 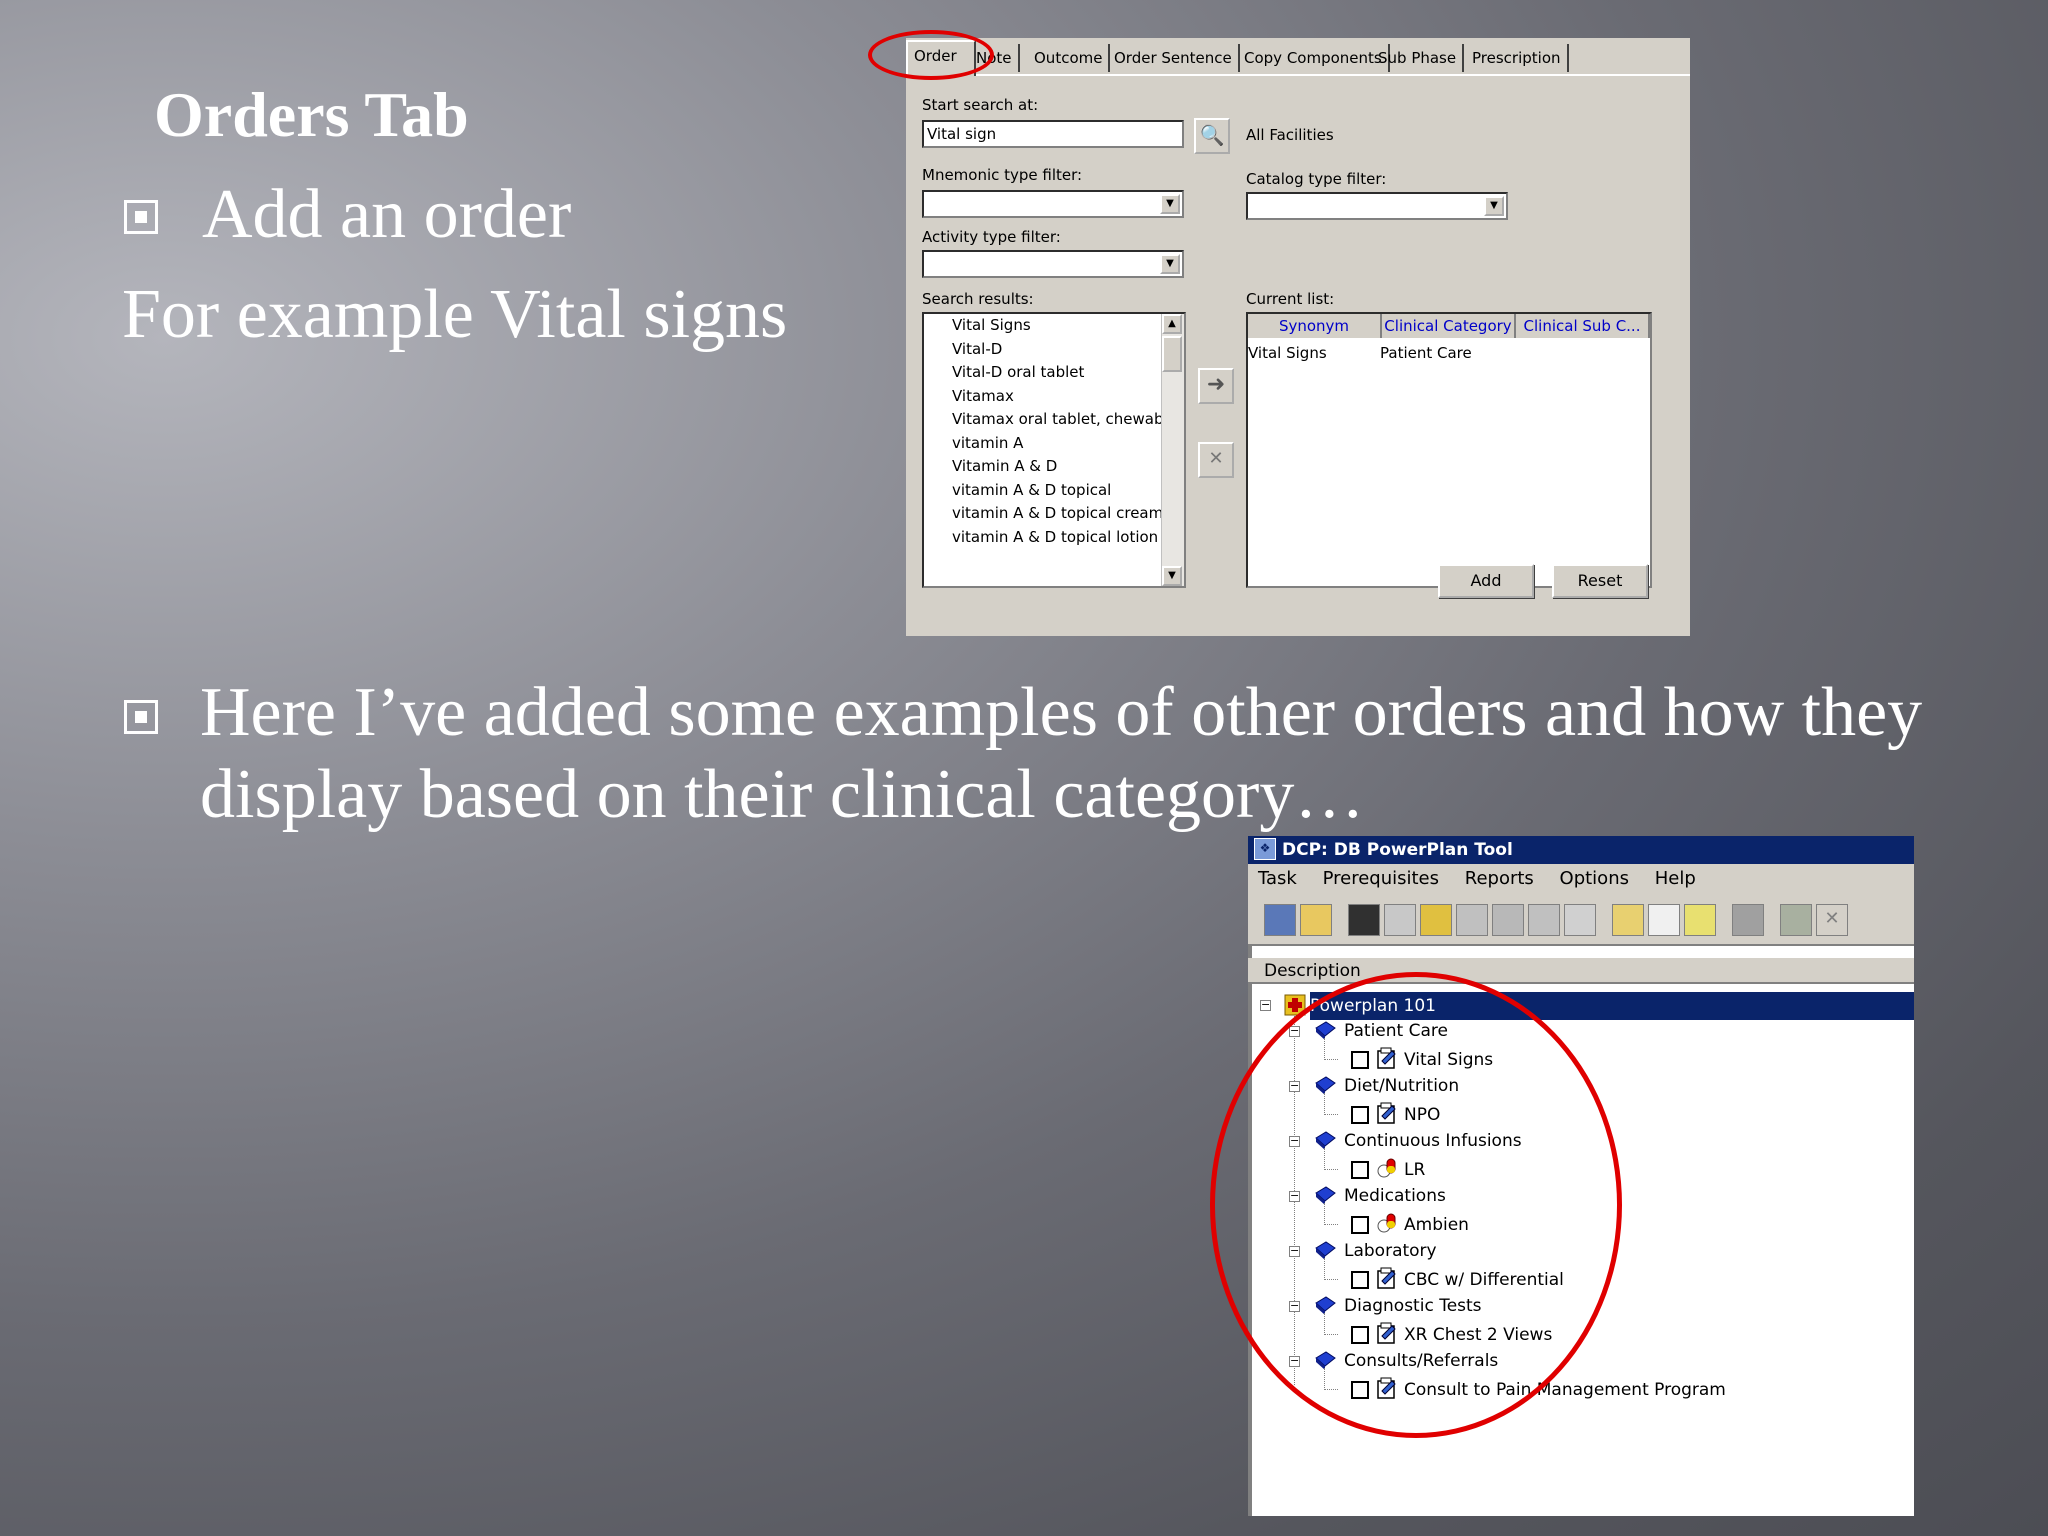 What do you see at coordinates (991, 237) in the screenshot?
I see `activity-filter-label: Activity type filter:` at bounding box center [991, 237].